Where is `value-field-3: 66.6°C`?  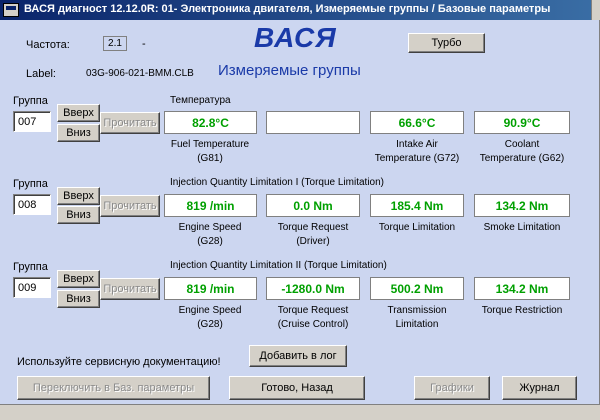
value-field-3: 66.6°C is located at coordinates (417, 122).